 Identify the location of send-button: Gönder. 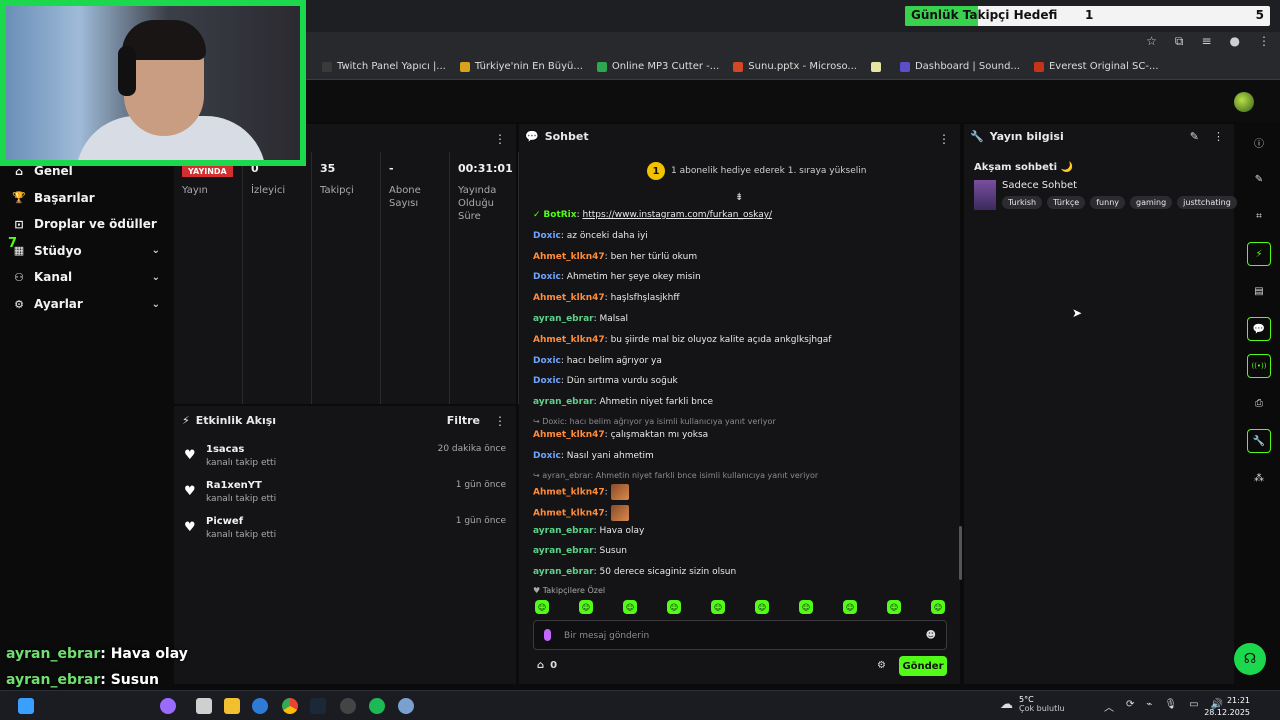
(923, 666).